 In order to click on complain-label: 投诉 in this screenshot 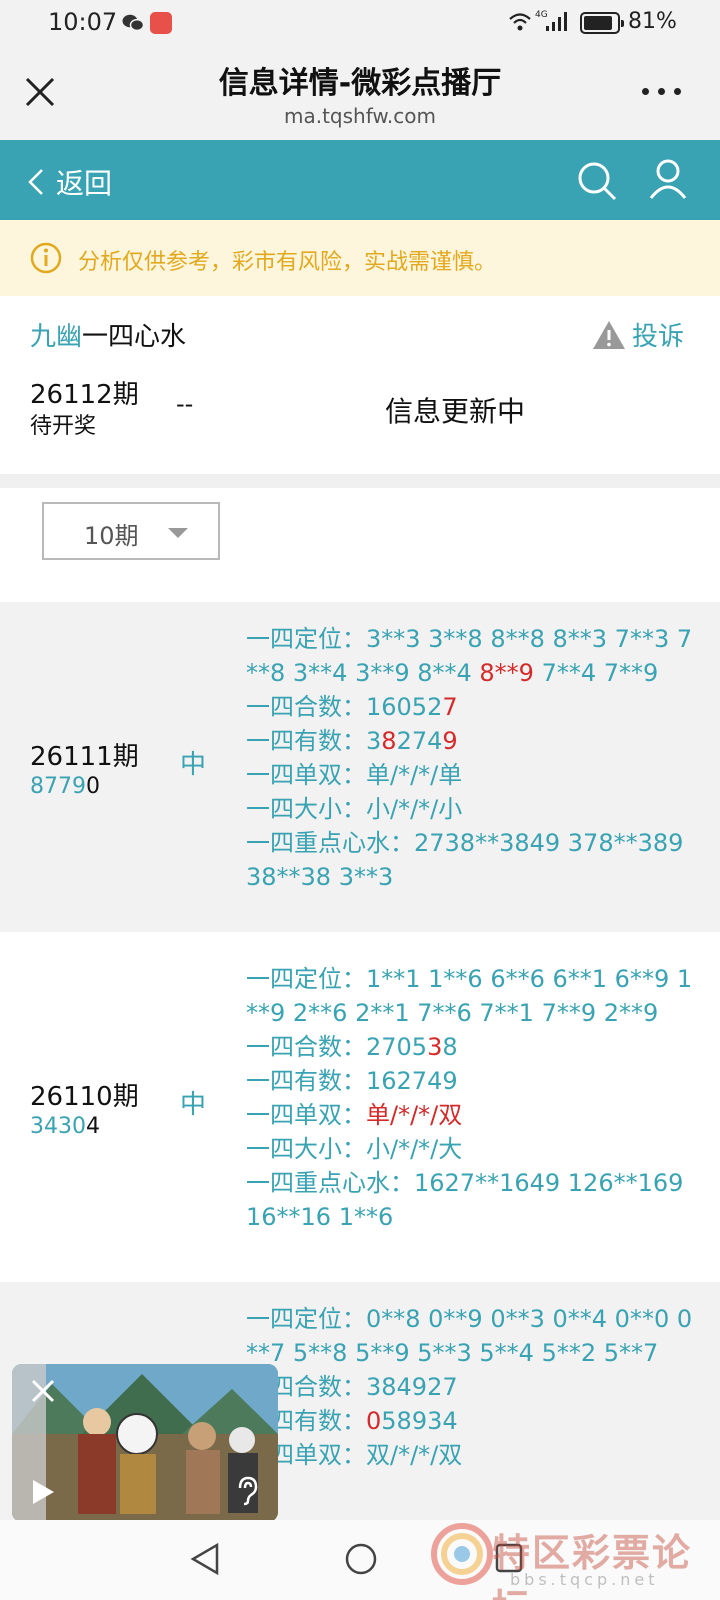, I will do `click(658, 337)`.